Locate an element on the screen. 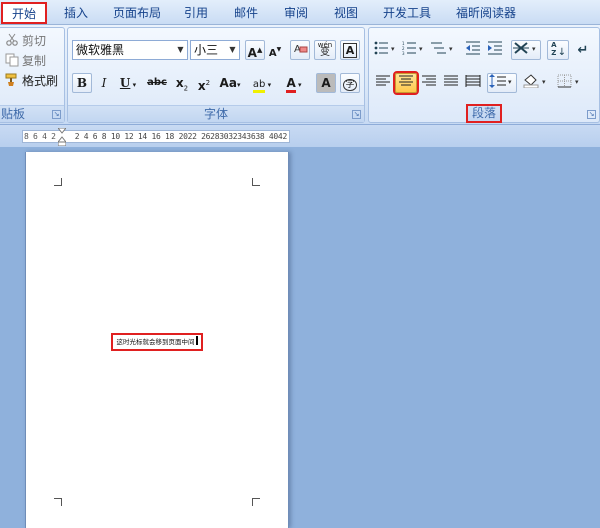 The width and height of the screenshot is (600, 528). copy-button: 复制 is located at coordinates (25, 61).